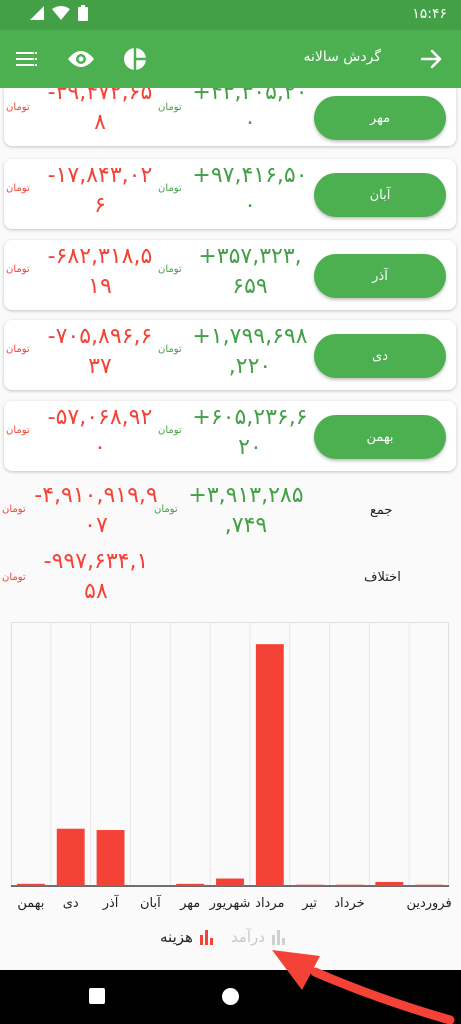 The height and width of the screenshot is (1024, 461). Describe the element at coordinates (259, 937) in the screenshot. I see `legend-income: درآمد` at that location.